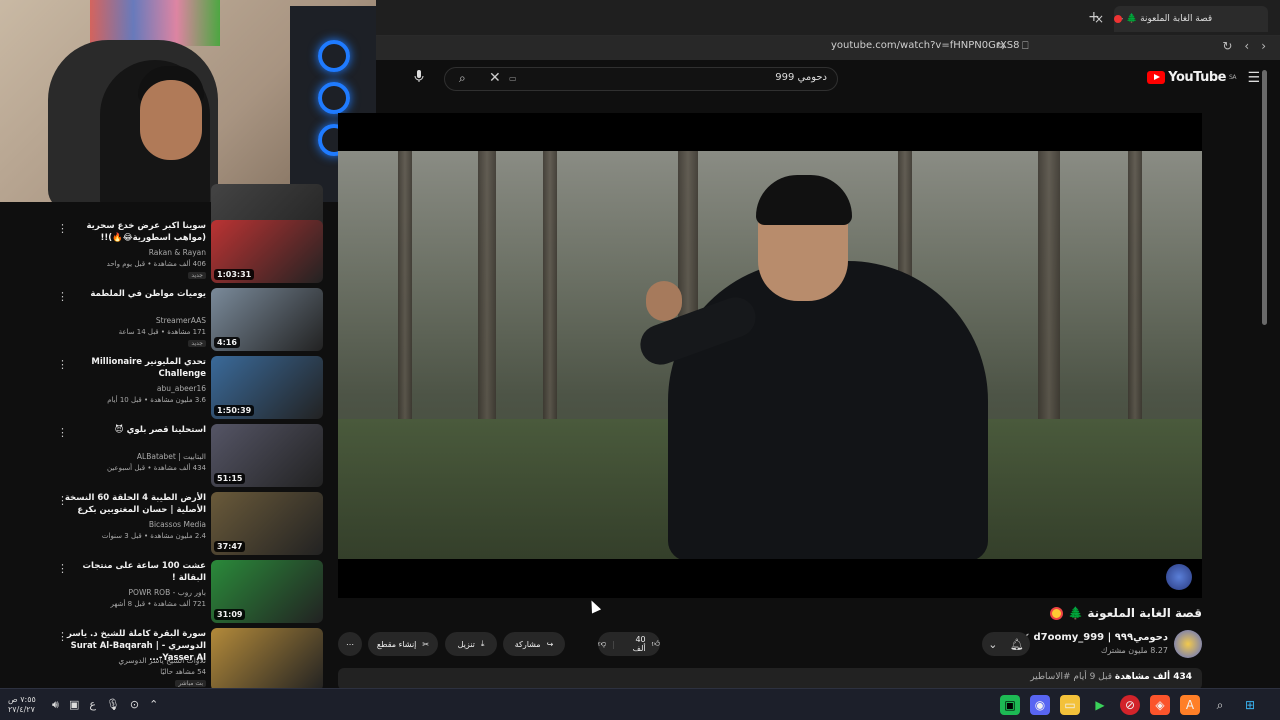 Image resolution: width=1280 pixels, height=720 pixels. What do you see at coordinates (156, 468) in the screenshot?
I see `recommendation-meta: 434 ألف مشاهدة • قبل أسبوعين` at bounding box center [156, 468].